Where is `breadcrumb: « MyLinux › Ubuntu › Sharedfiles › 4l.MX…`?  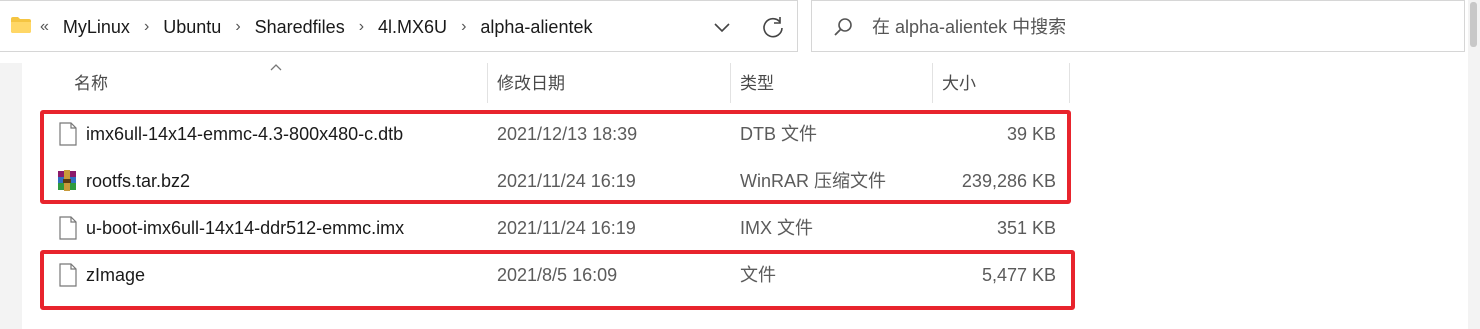
breadcrumb: « MyLinux › Ubuntu › Sharedfiles › 4l.MX… is located at coordinates (316, 27).